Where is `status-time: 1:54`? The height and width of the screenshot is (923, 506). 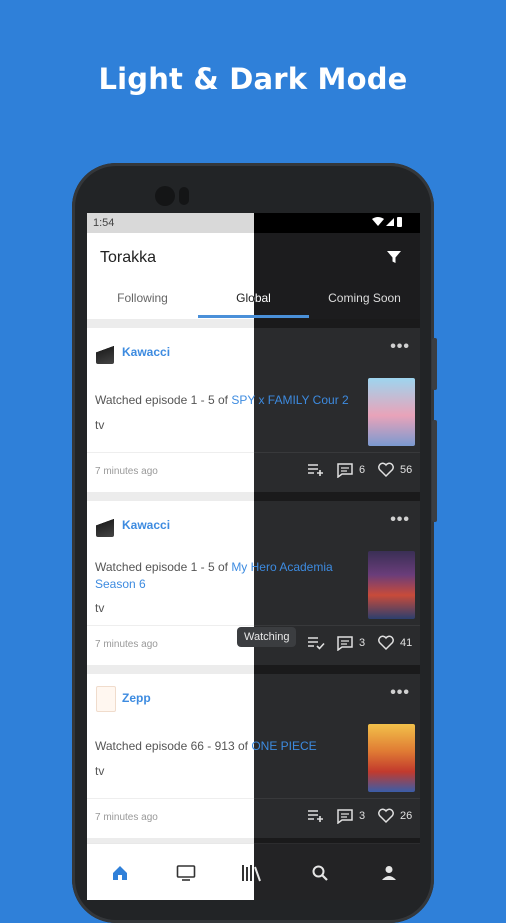 status-time: 1:54 is located at coordinates (104, 223).